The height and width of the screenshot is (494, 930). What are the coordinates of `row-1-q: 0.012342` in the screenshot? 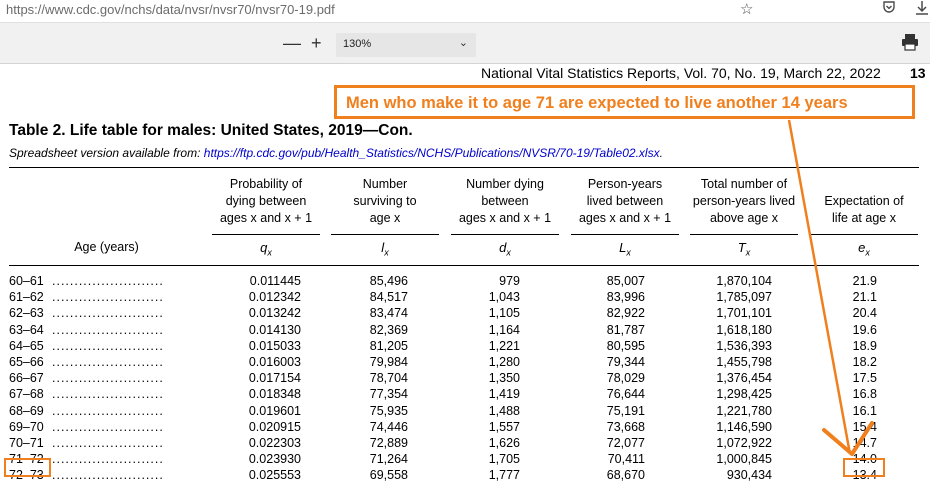 It's located at (274, 297).